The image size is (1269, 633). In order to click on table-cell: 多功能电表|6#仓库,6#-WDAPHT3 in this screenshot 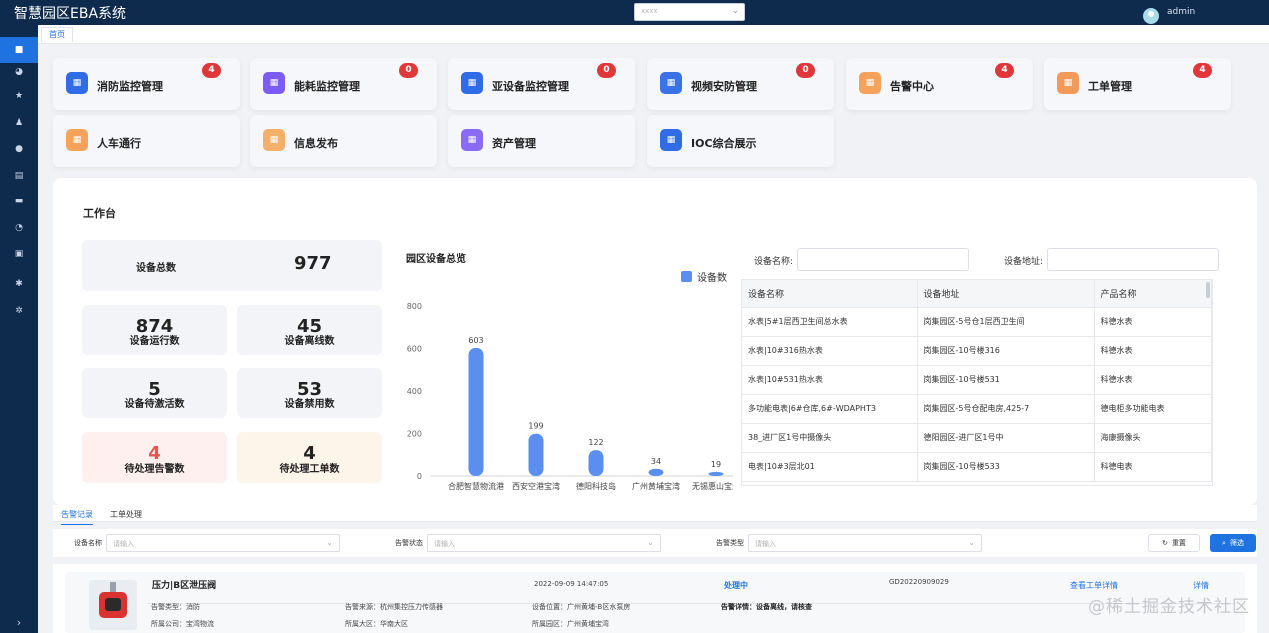, I will do `click(830, 409)`.